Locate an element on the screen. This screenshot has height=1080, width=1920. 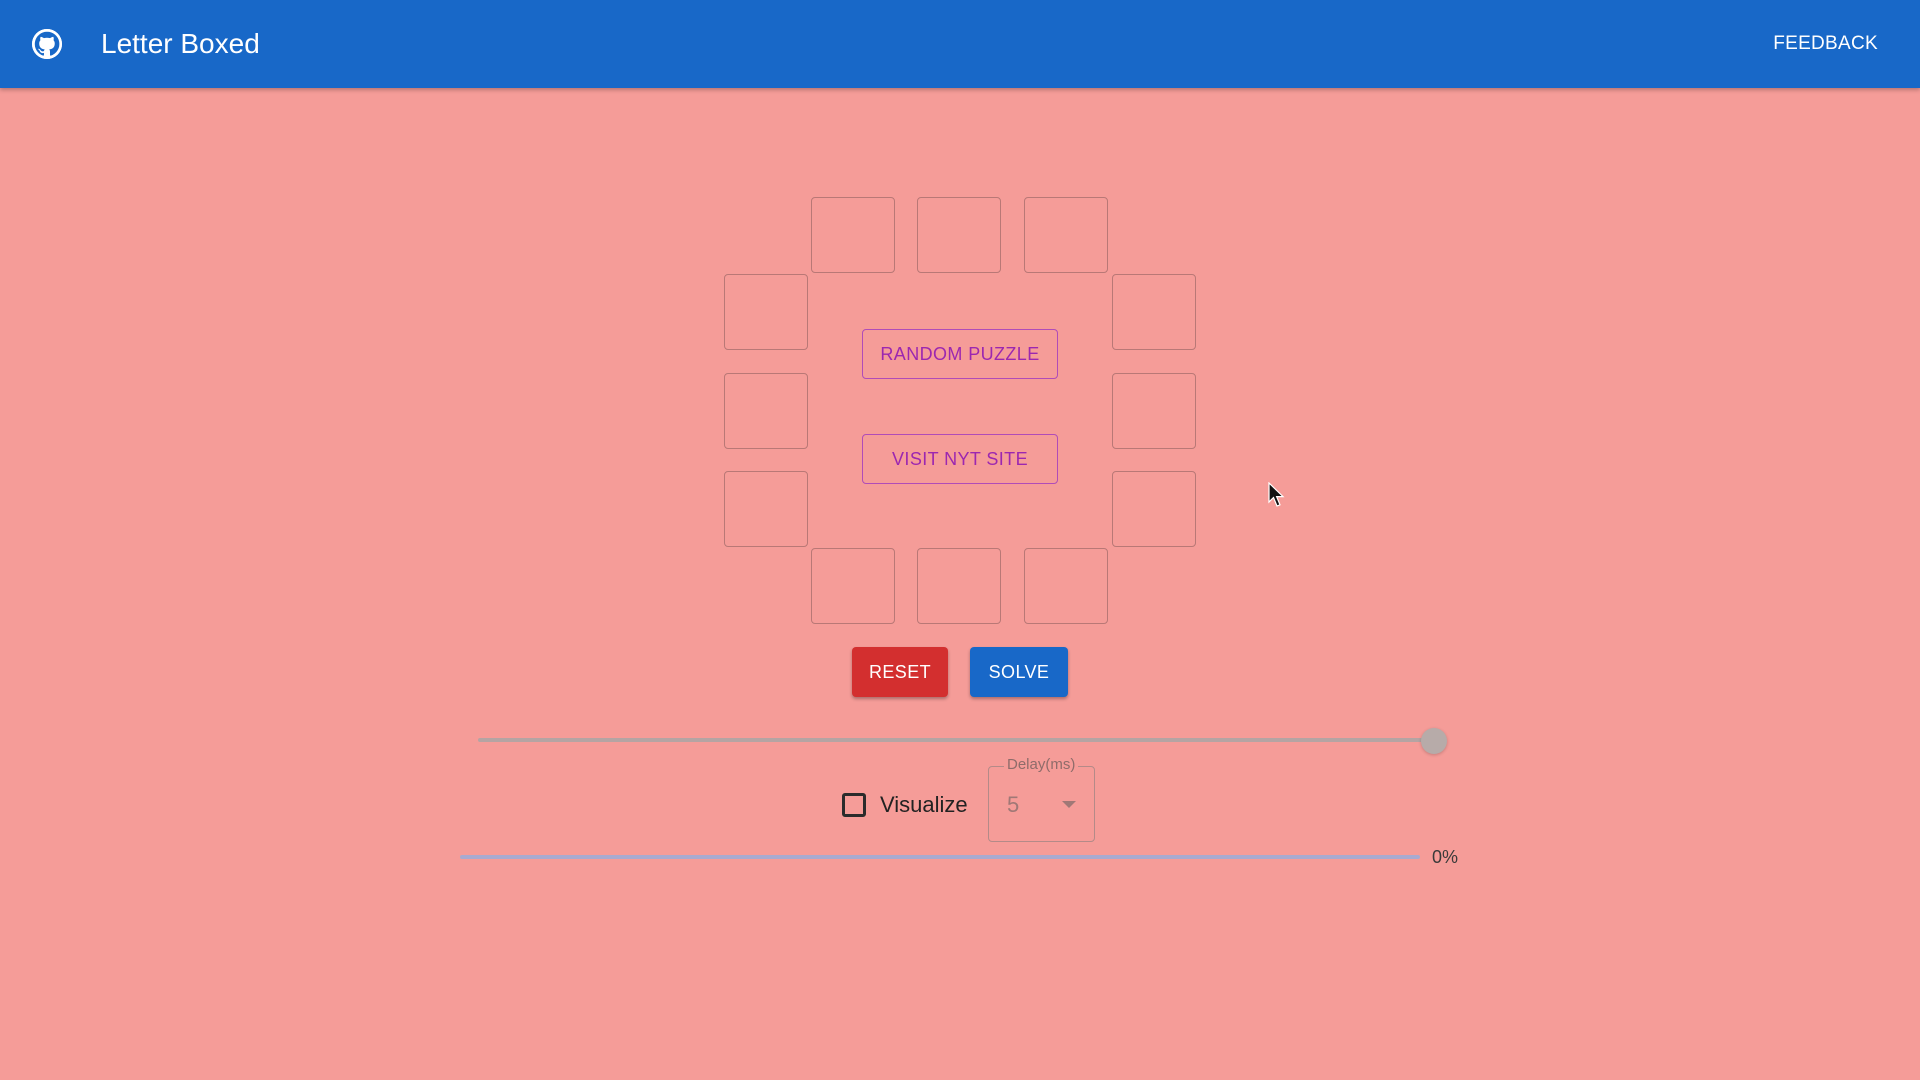
solve-button: SOLVE is located at coordinates (1019, 672).